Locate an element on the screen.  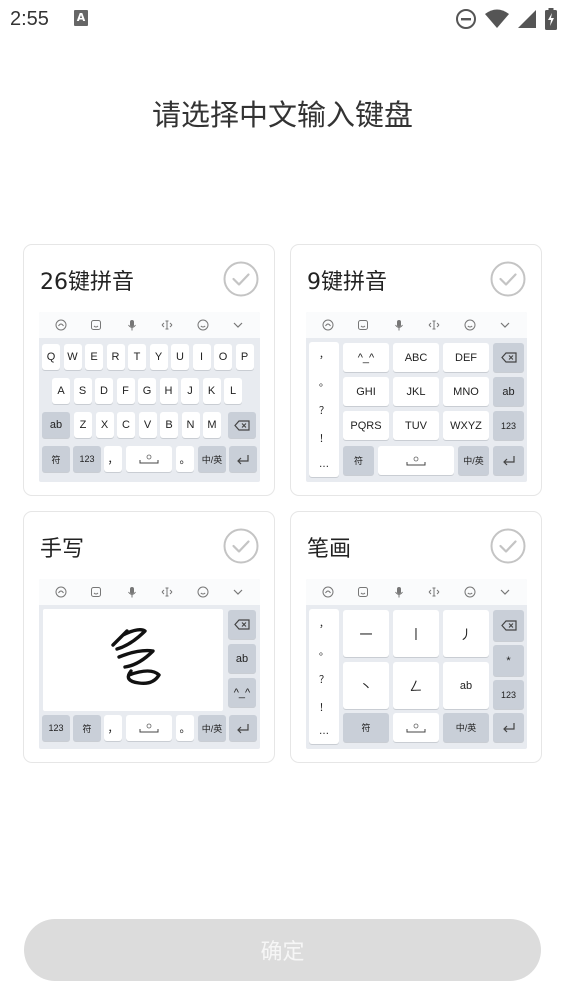
key: R is located at coordinates (115, 357).